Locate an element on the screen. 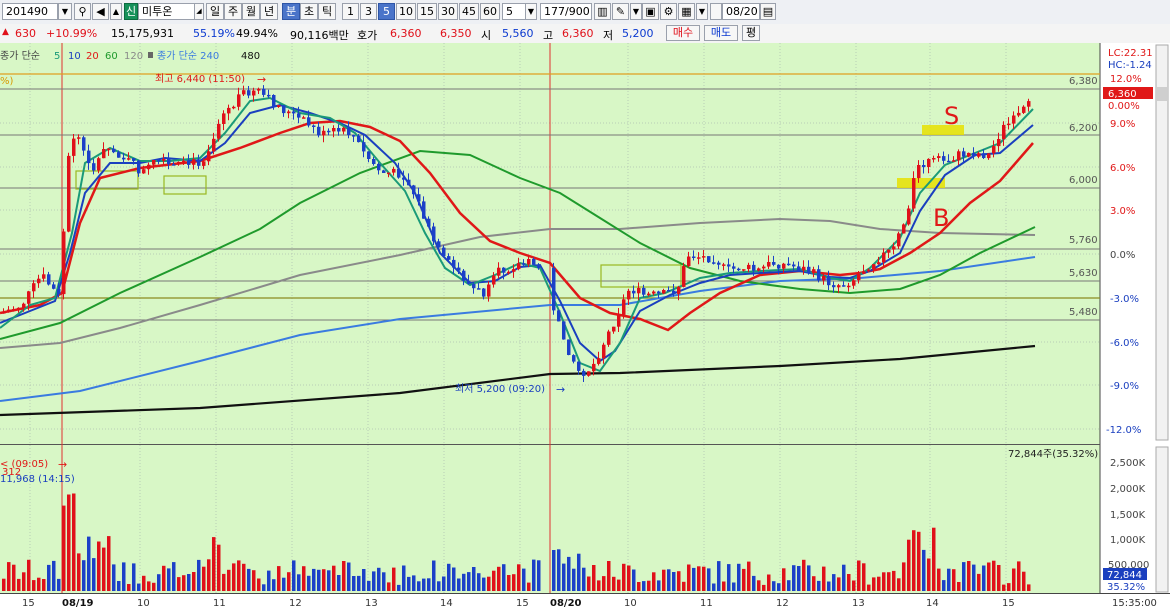 The width and height of the screenshot is (1170, 611). up-arrow-icon: ▲ is located at coordinates (5, 32).